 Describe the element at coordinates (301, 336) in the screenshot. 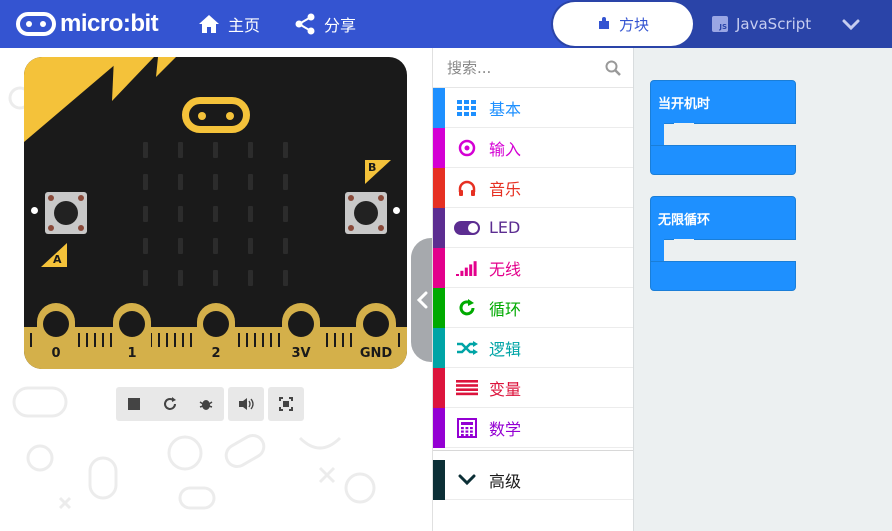

I see `pin-3v: 3V` at that location.